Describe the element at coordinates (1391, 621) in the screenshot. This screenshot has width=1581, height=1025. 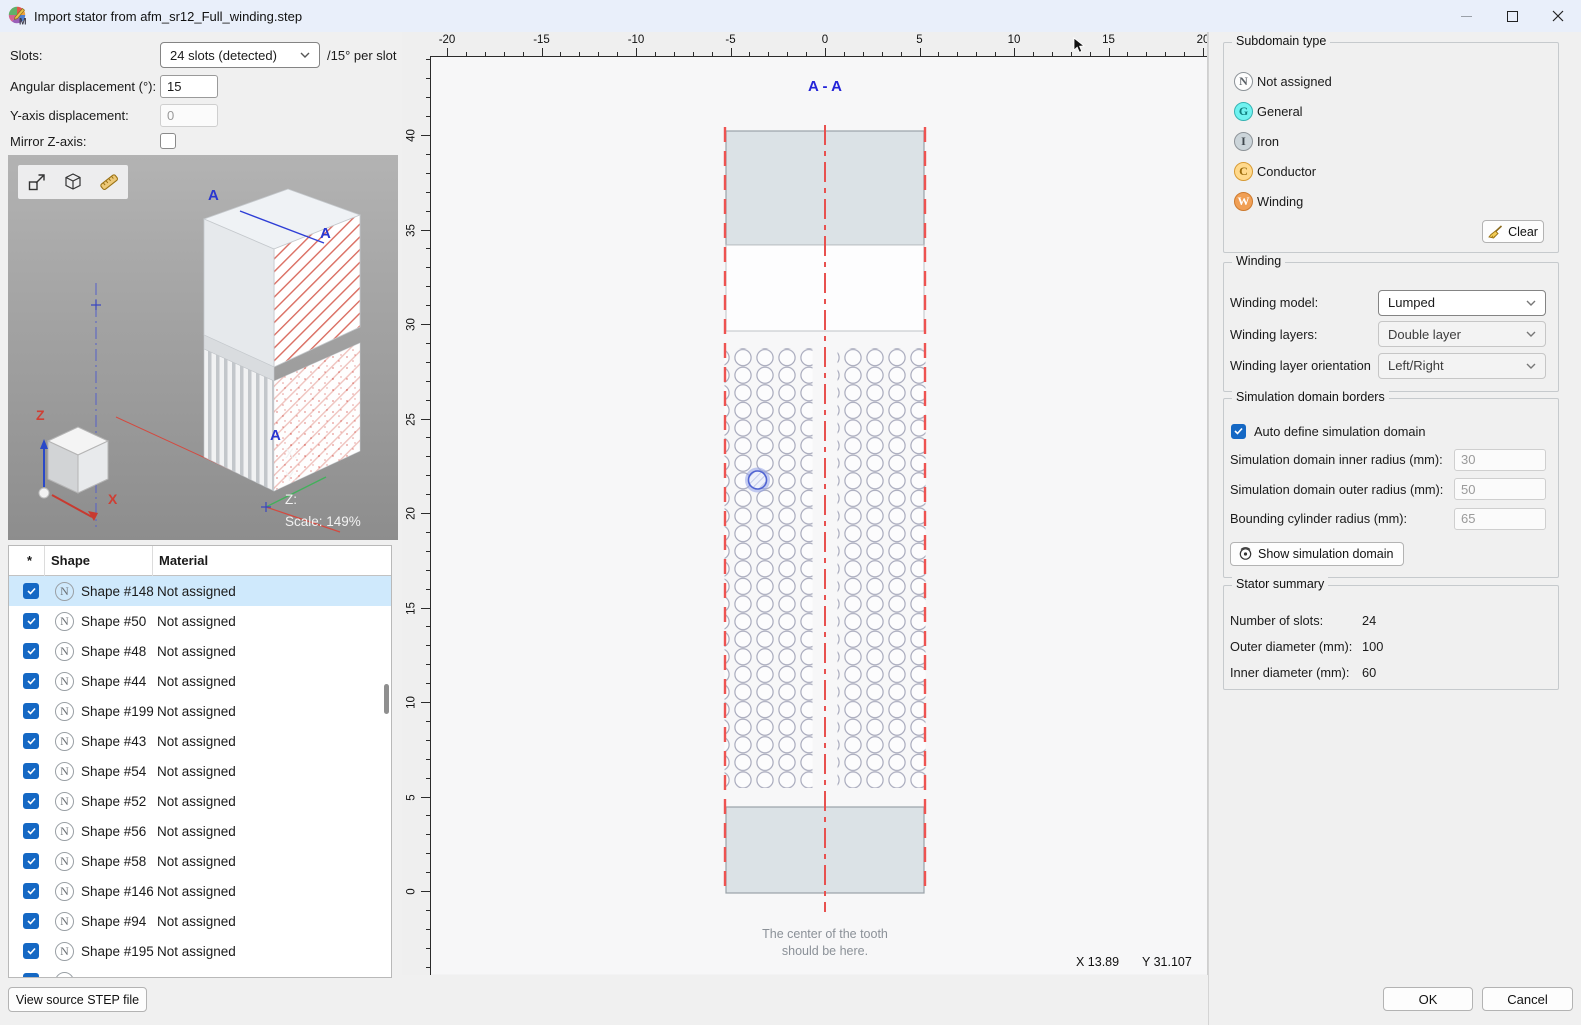
I see `summary-row: Number of slots: 24` at that location.